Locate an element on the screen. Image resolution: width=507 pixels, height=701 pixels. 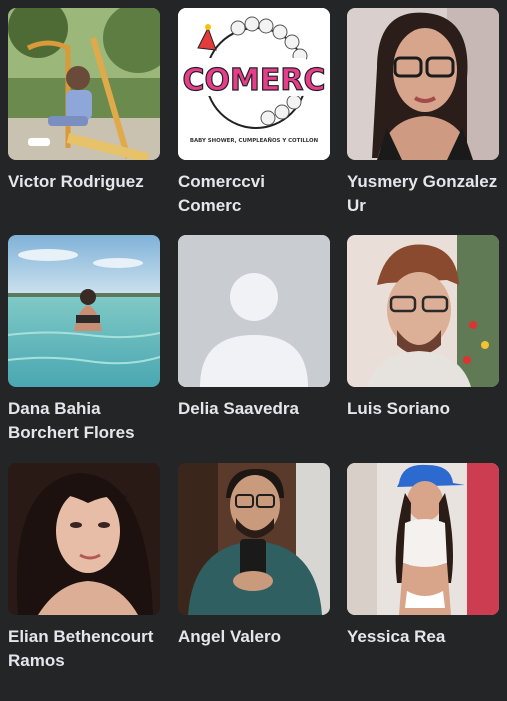
woman-glasses-selfie-photo is located at coordinates (423, 84).